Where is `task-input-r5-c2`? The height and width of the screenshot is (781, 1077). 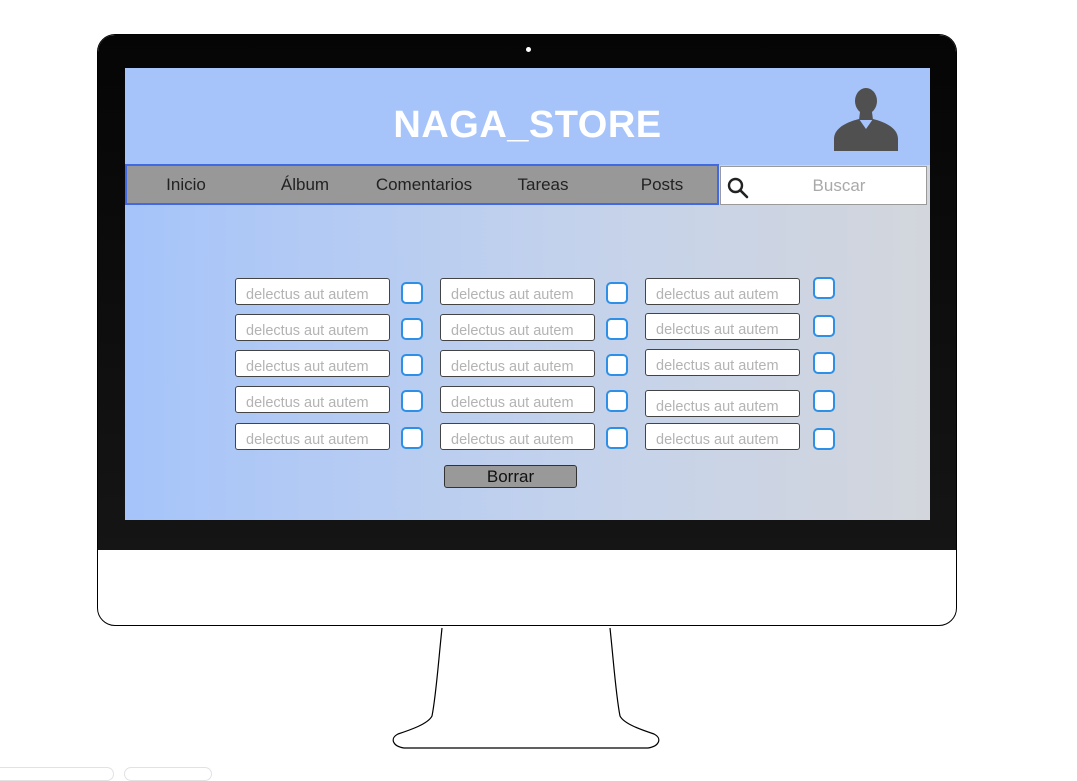 task-input-r5-c2 is located at coordinates (517, 436).